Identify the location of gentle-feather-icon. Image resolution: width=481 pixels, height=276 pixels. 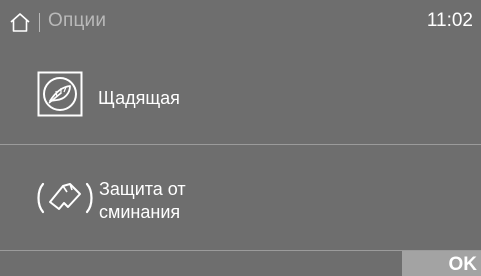
(60, 94).